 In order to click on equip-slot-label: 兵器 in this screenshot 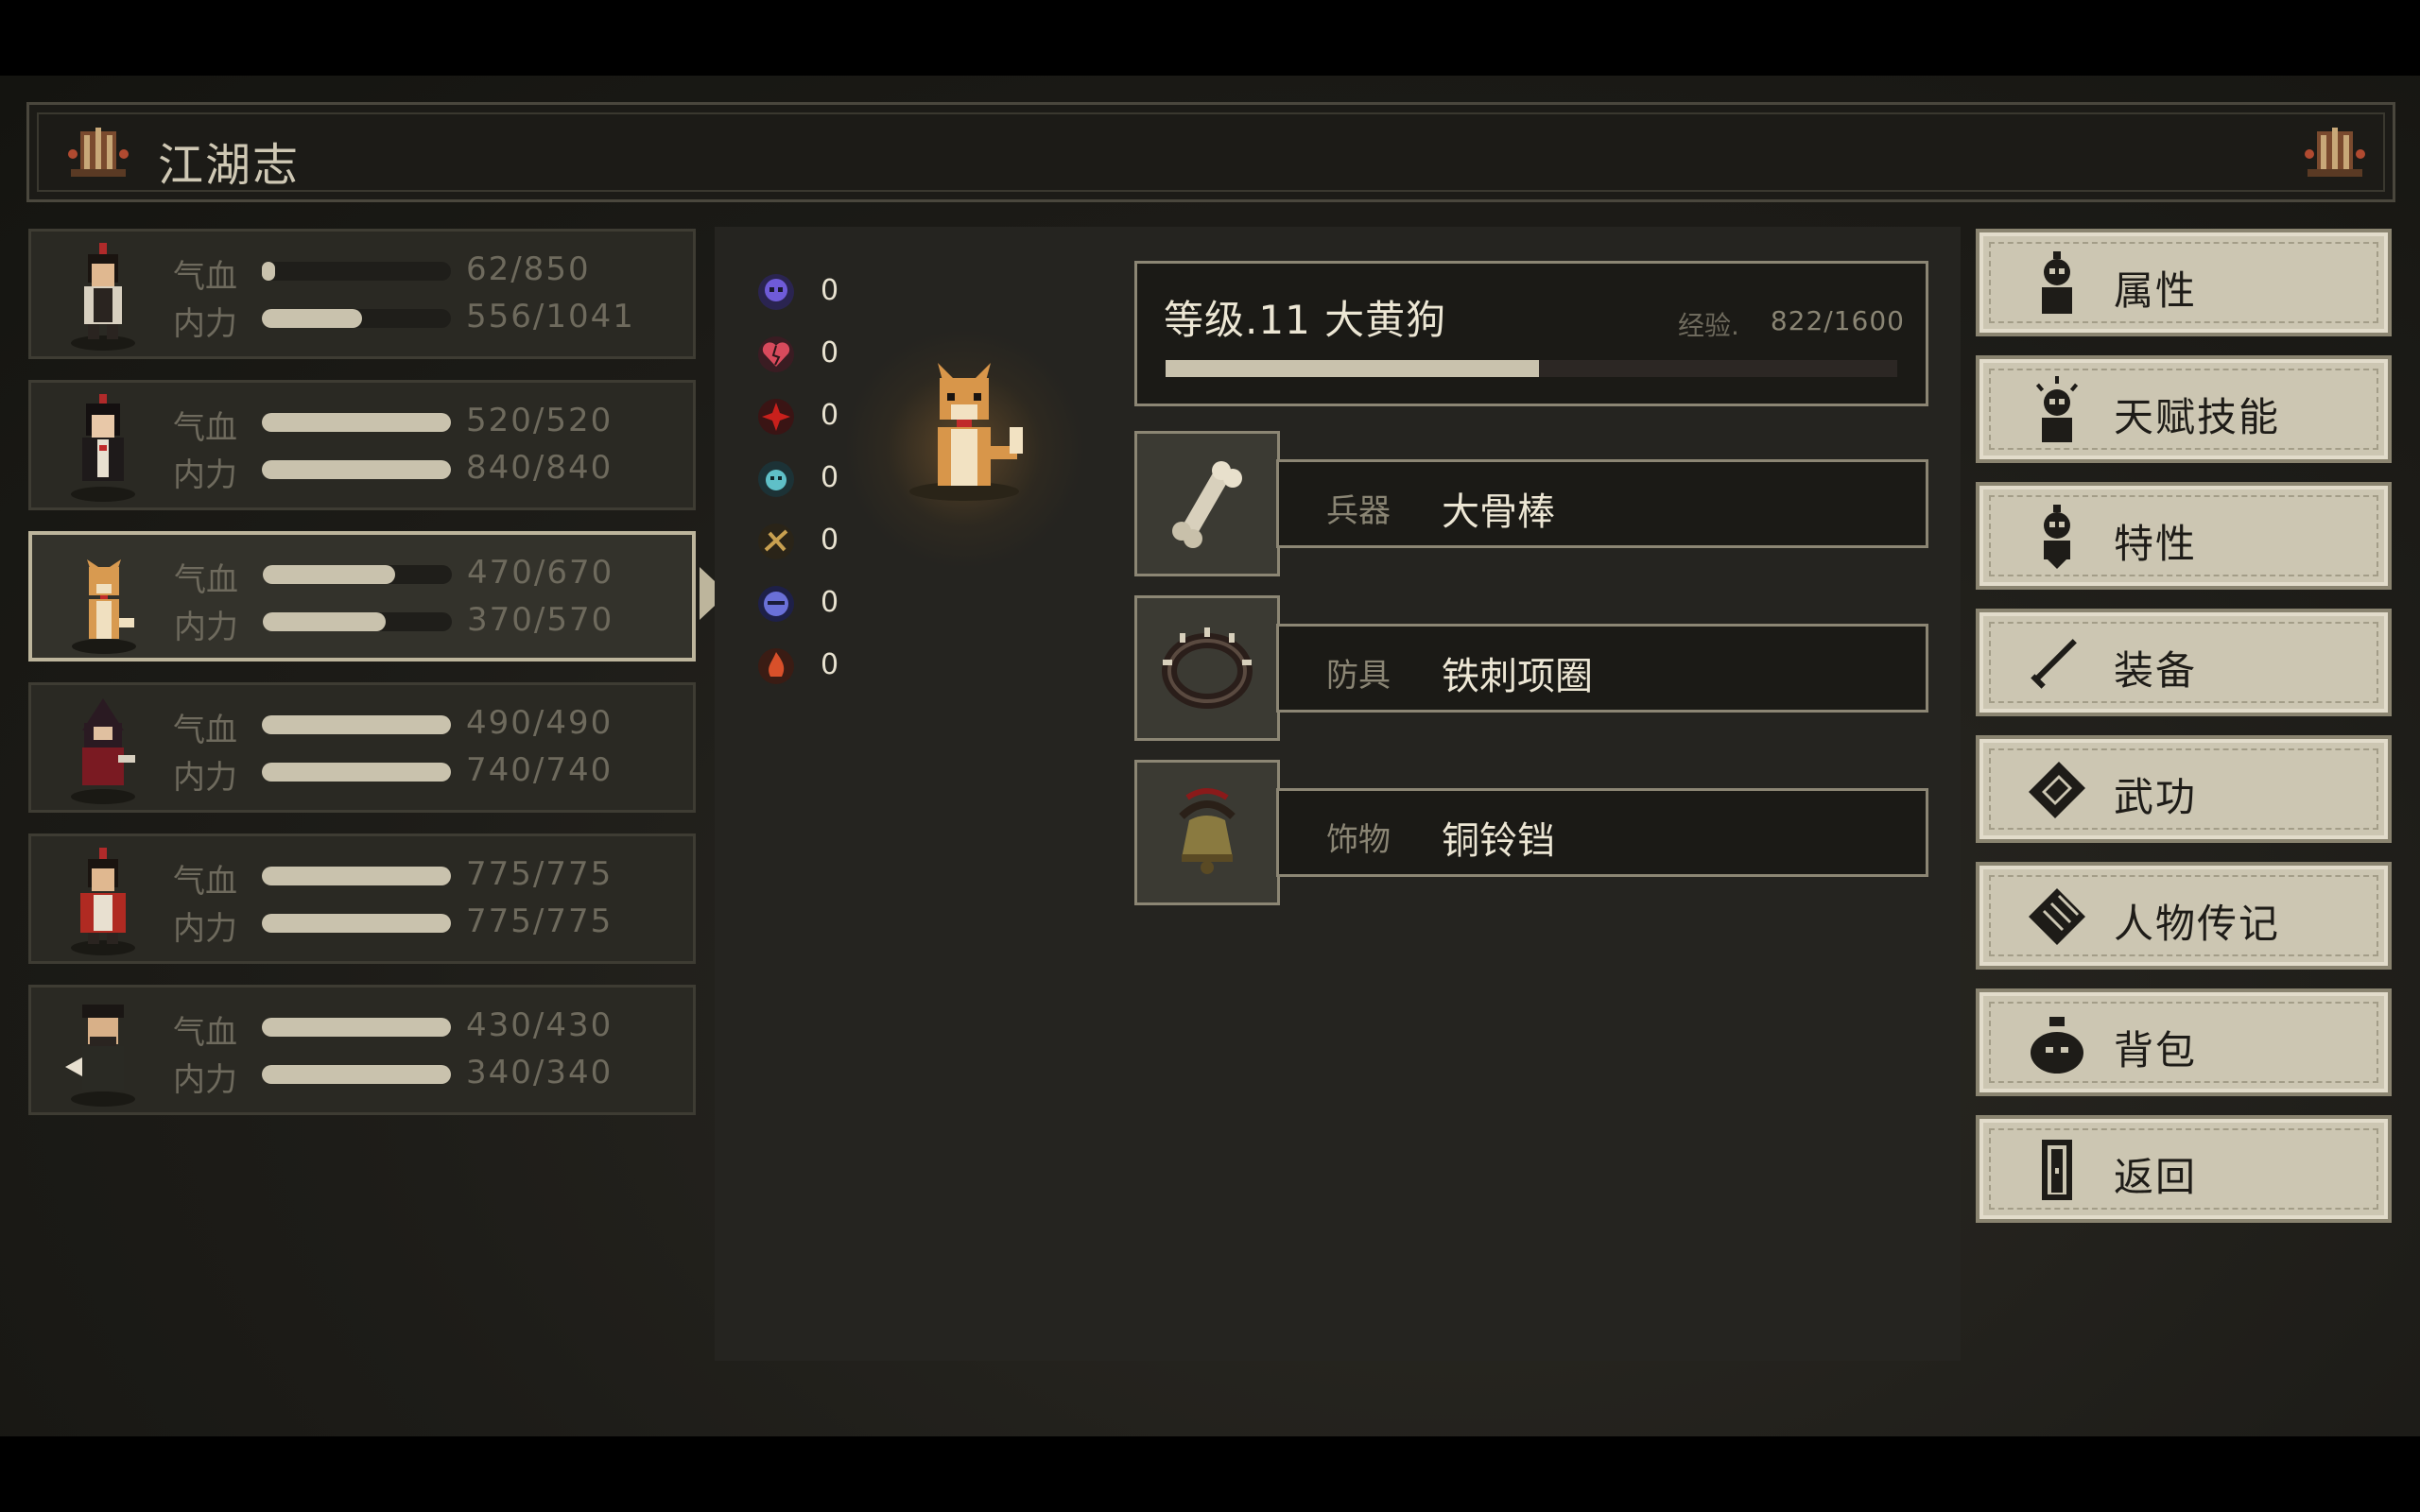, I will do `click(1359, 511)`.